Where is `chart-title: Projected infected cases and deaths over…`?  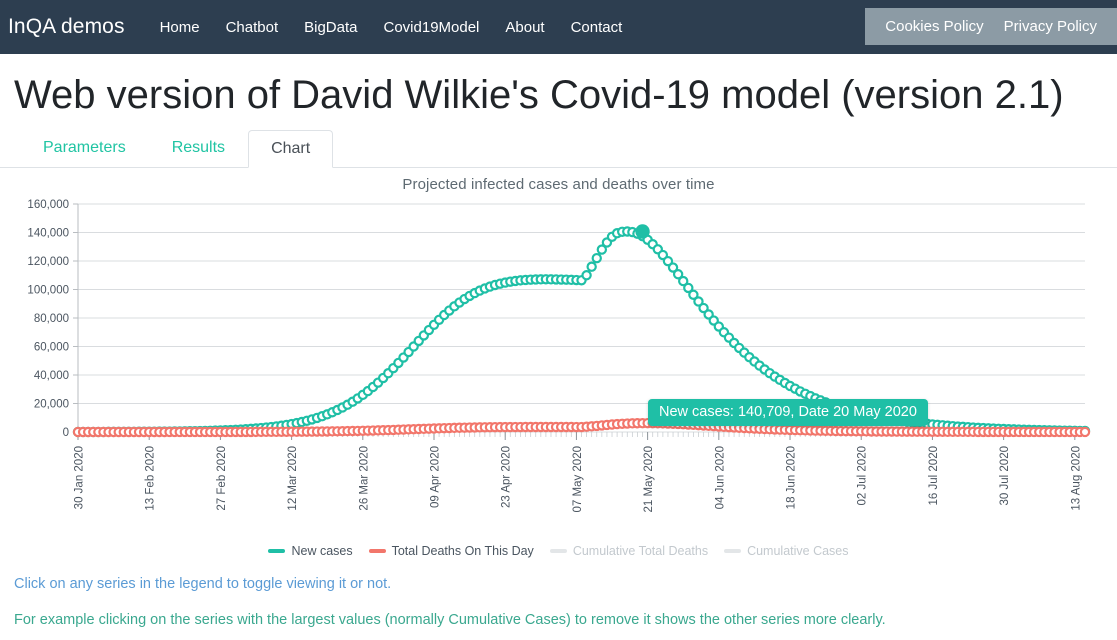 chart-title: Projected infected cases and deaths over… is located at coordinates (558, 184).